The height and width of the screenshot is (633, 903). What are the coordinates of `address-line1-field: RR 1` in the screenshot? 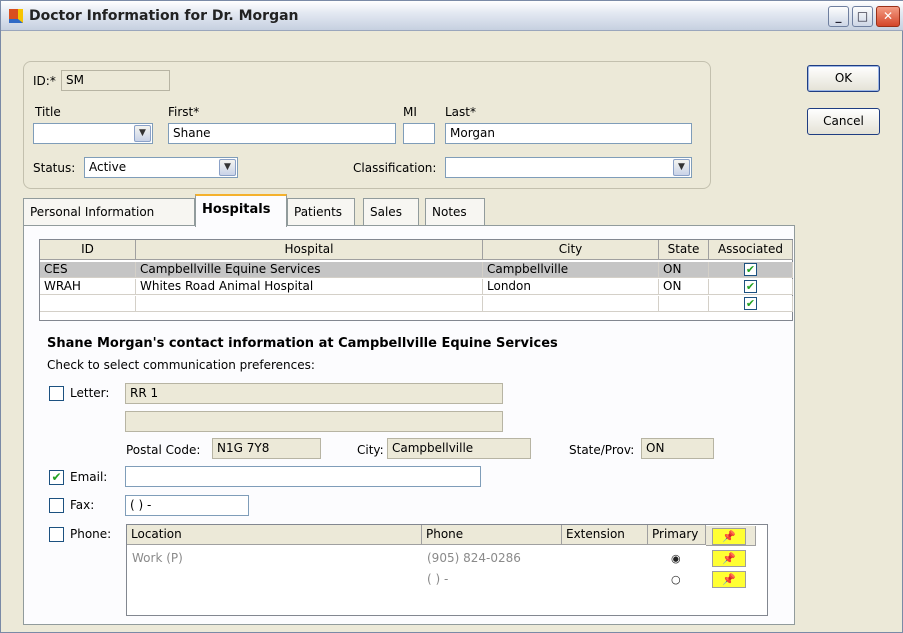 It's located at (314, 393).